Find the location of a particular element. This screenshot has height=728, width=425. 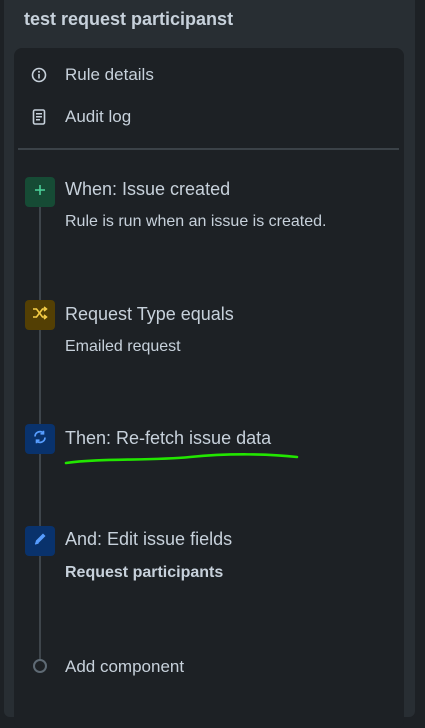

action-node-edit is located at coordinates (40, 541).